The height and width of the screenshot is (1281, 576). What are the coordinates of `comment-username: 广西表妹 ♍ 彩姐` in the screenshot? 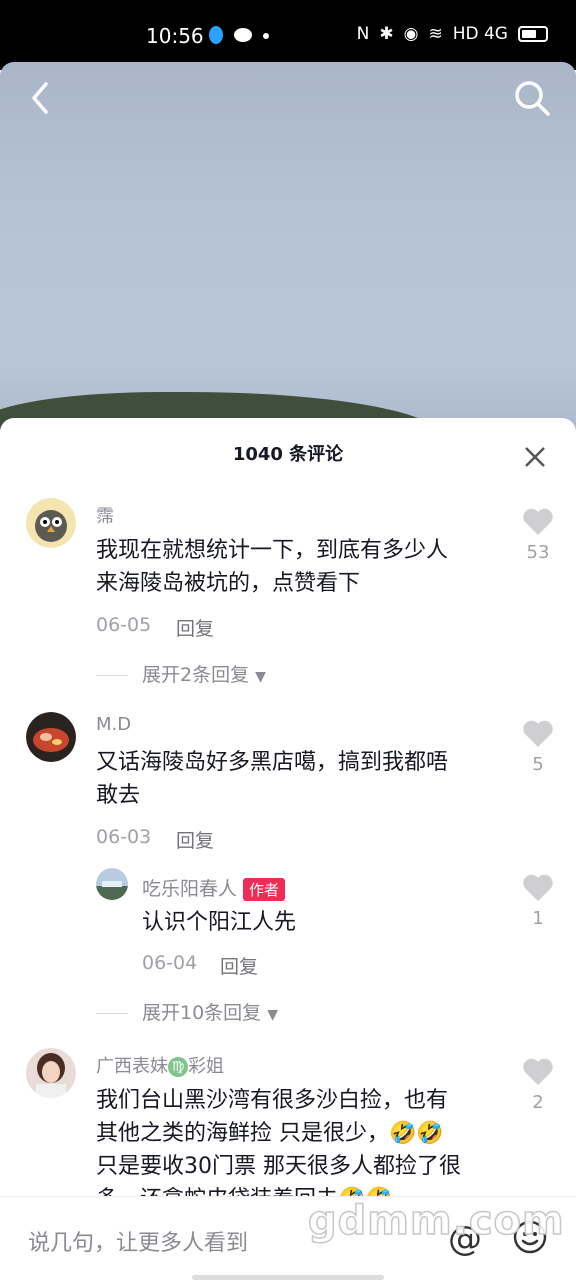 It's located at (160, 1065).